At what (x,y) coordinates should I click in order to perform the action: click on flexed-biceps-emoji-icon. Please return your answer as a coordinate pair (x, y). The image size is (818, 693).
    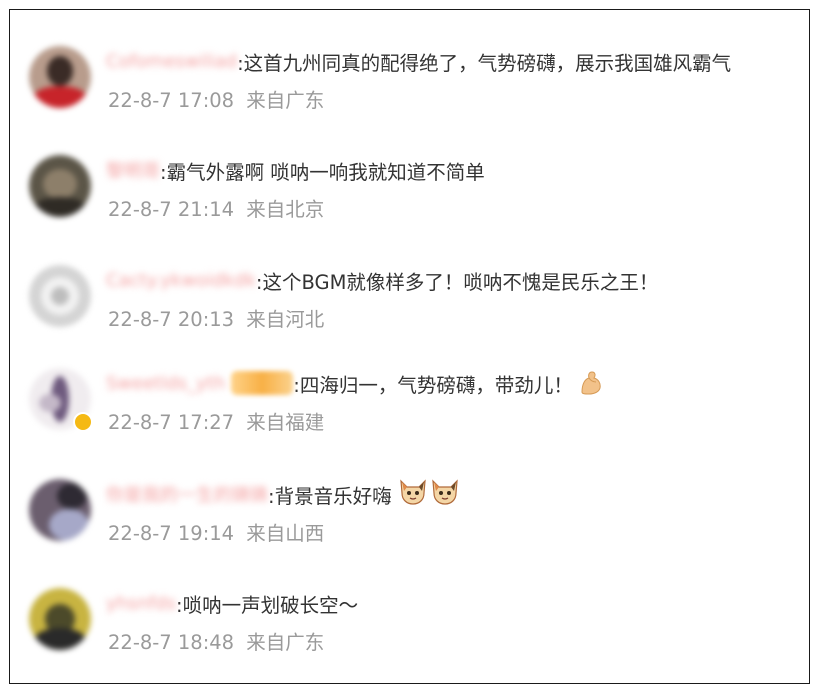
    Looking at the image, I should click on (591, 383).